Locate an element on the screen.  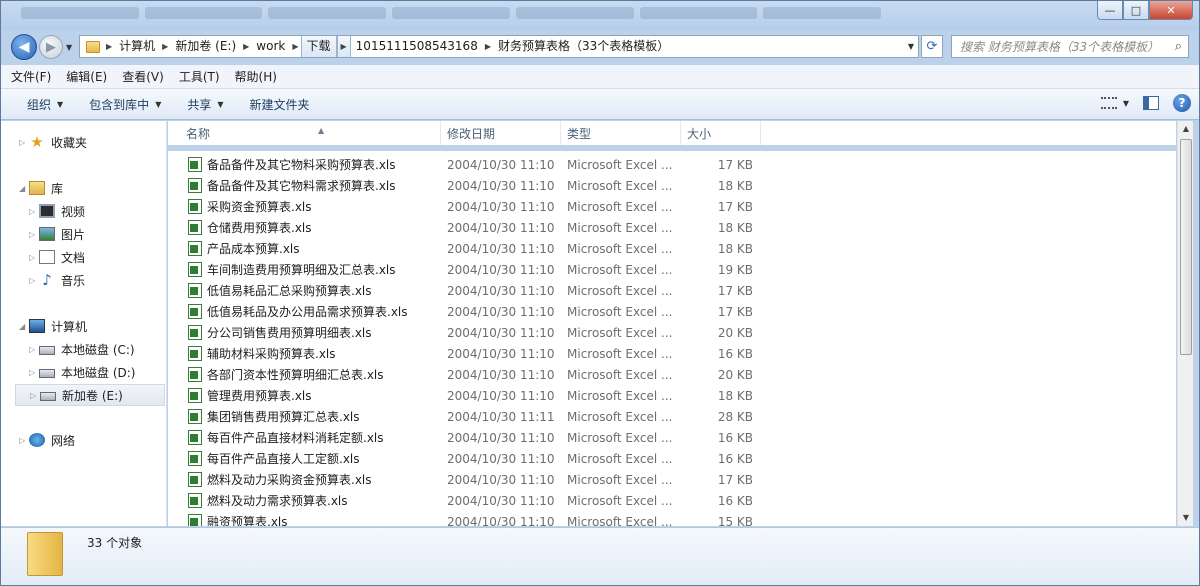
file-name: 车间制造费用预算明细及汇总表.xls is located at coordinates (292, 269).